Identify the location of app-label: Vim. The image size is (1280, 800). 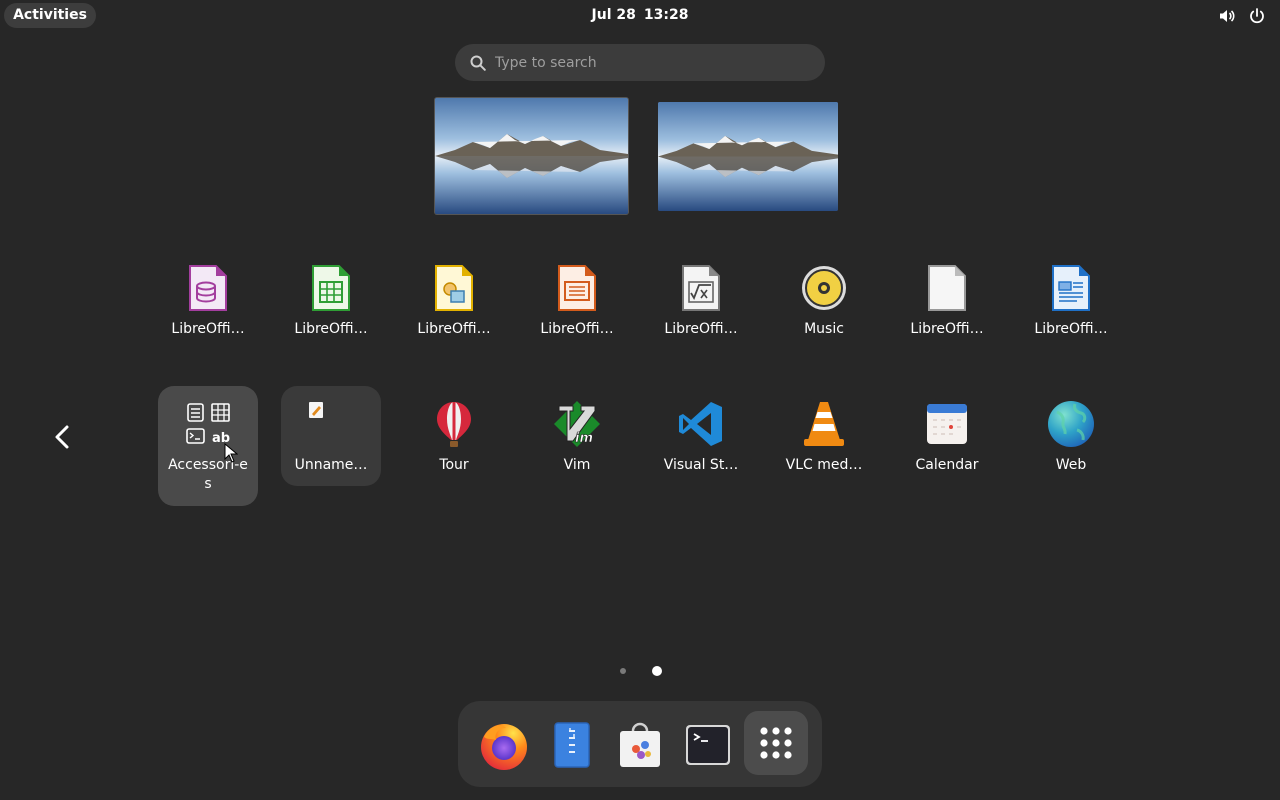
(577, 465).